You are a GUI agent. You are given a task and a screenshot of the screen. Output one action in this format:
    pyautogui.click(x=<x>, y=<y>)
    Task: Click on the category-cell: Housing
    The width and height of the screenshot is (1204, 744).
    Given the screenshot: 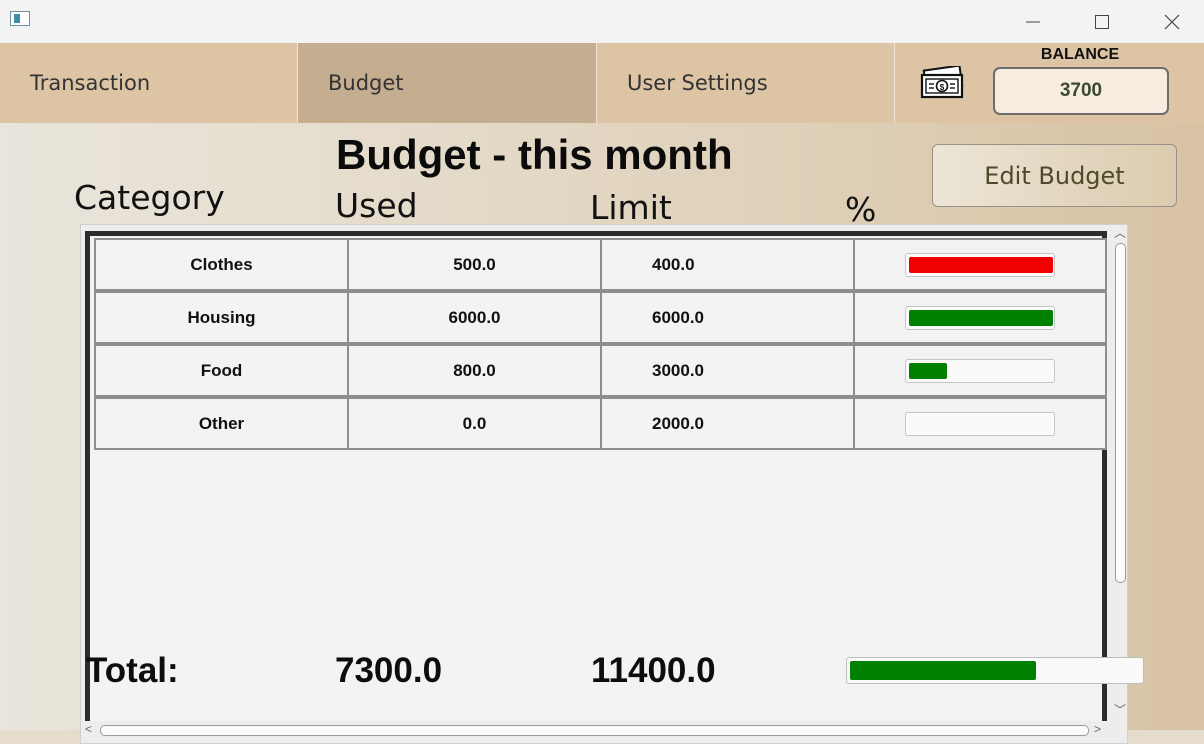 What is the action you would take?
    pyautogui.click(x=221, y=317)
    